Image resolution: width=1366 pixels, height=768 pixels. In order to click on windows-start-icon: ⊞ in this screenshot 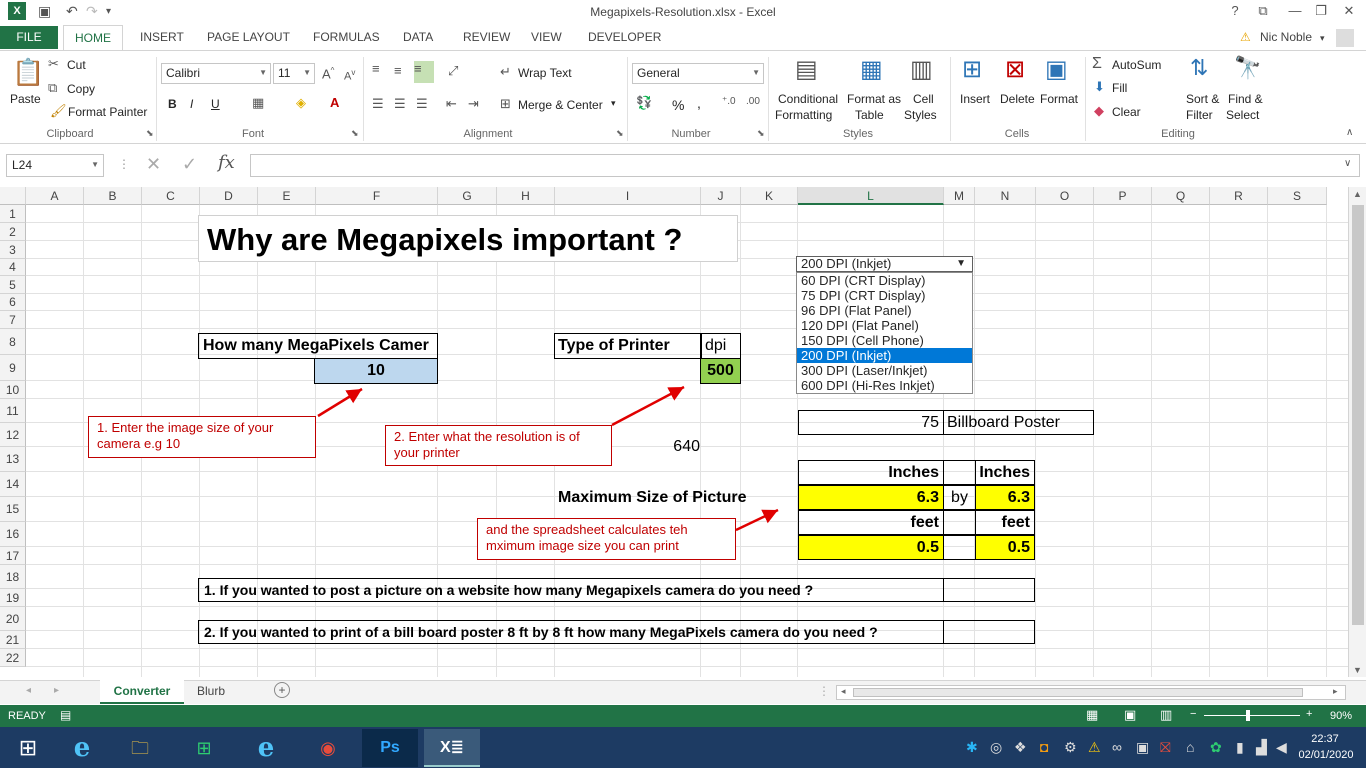, I will do `click(28, 748)`.